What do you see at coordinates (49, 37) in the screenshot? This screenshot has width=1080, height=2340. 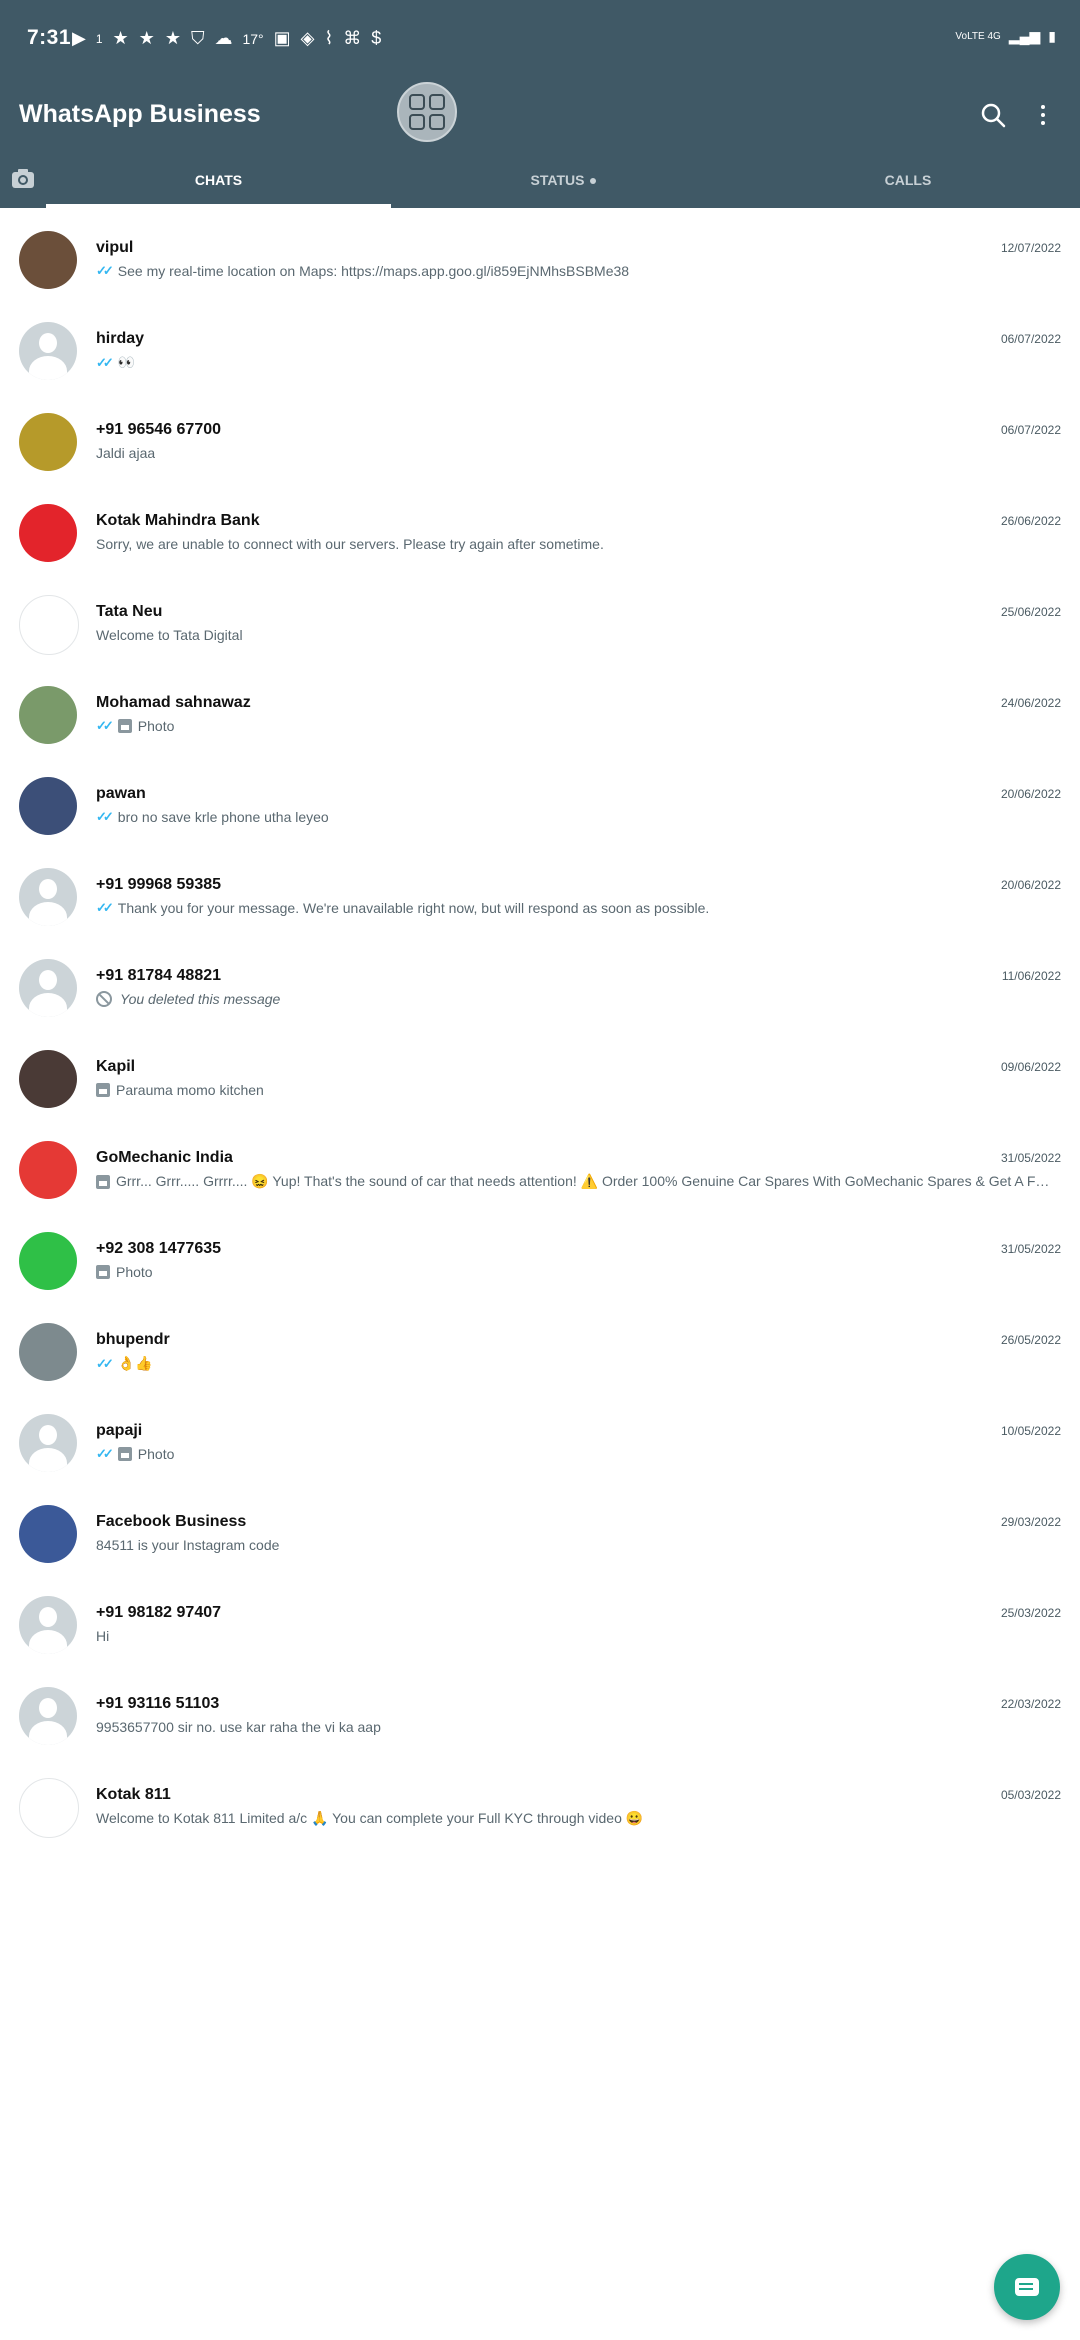 I see `status-time: 7:31` at bounding box center [49, 37].